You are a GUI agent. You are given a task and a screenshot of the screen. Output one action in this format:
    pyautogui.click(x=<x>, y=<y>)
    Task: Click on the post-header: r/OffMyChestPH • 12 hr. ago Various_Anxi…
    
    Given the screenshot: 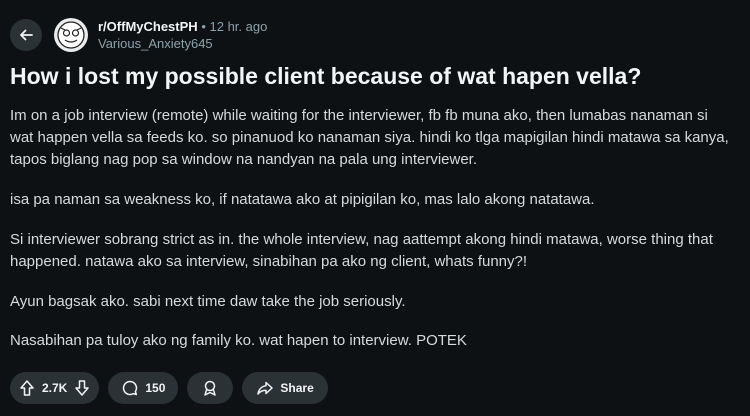 What is the action you would take?
    pyautogui.click(x=138, y=35)
    